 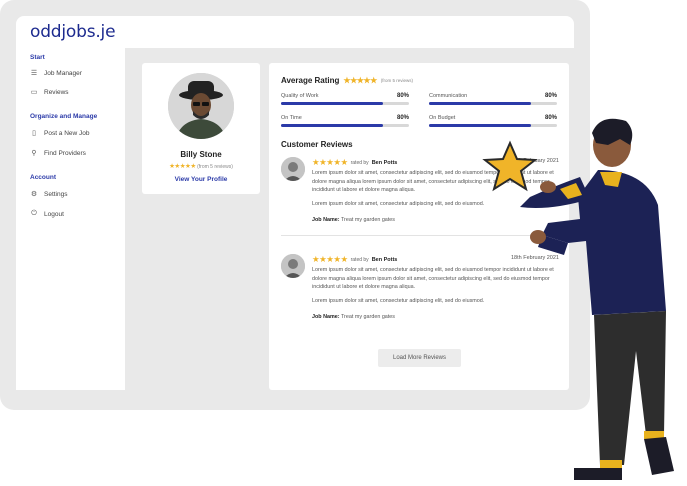 I want to click on gear-icon: ⚙, so click(x=34, y=194).